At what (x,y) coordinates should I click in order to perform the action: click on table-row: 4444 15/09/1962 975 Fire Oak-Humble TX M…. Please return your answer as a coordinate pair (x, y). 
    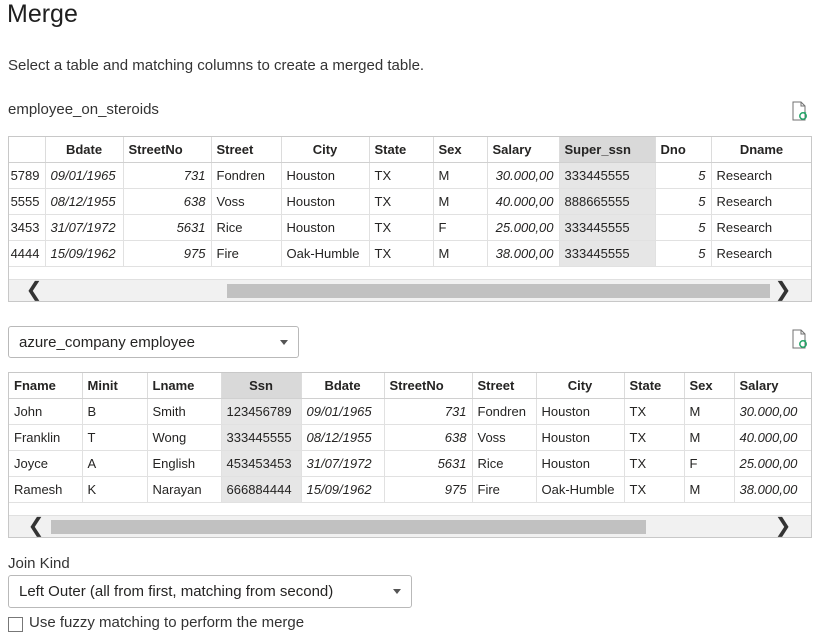
    Looking at the image, I should click on (410, 253).